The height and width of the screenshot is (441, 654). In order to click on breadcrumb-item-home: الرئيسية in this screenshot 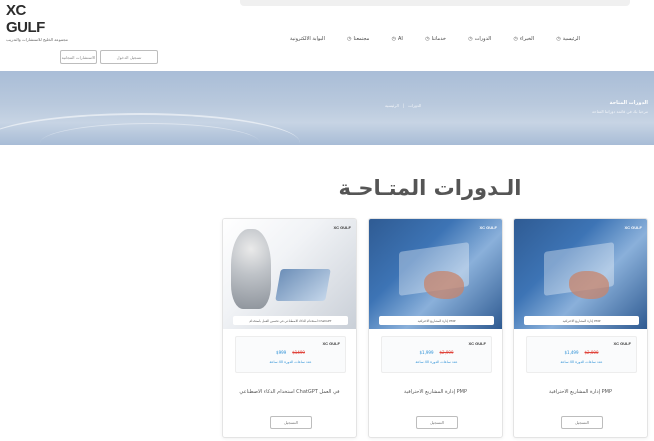, I will do `click(392, 105)`.